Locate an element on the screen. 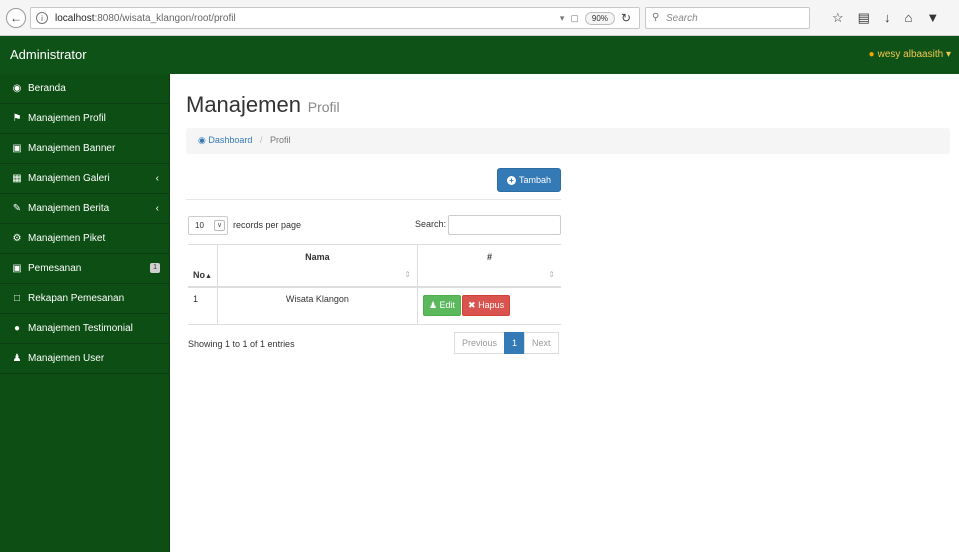  top-navbar: Administrator ● wesy albaasith ▾ is located at coordinates (479, 55).